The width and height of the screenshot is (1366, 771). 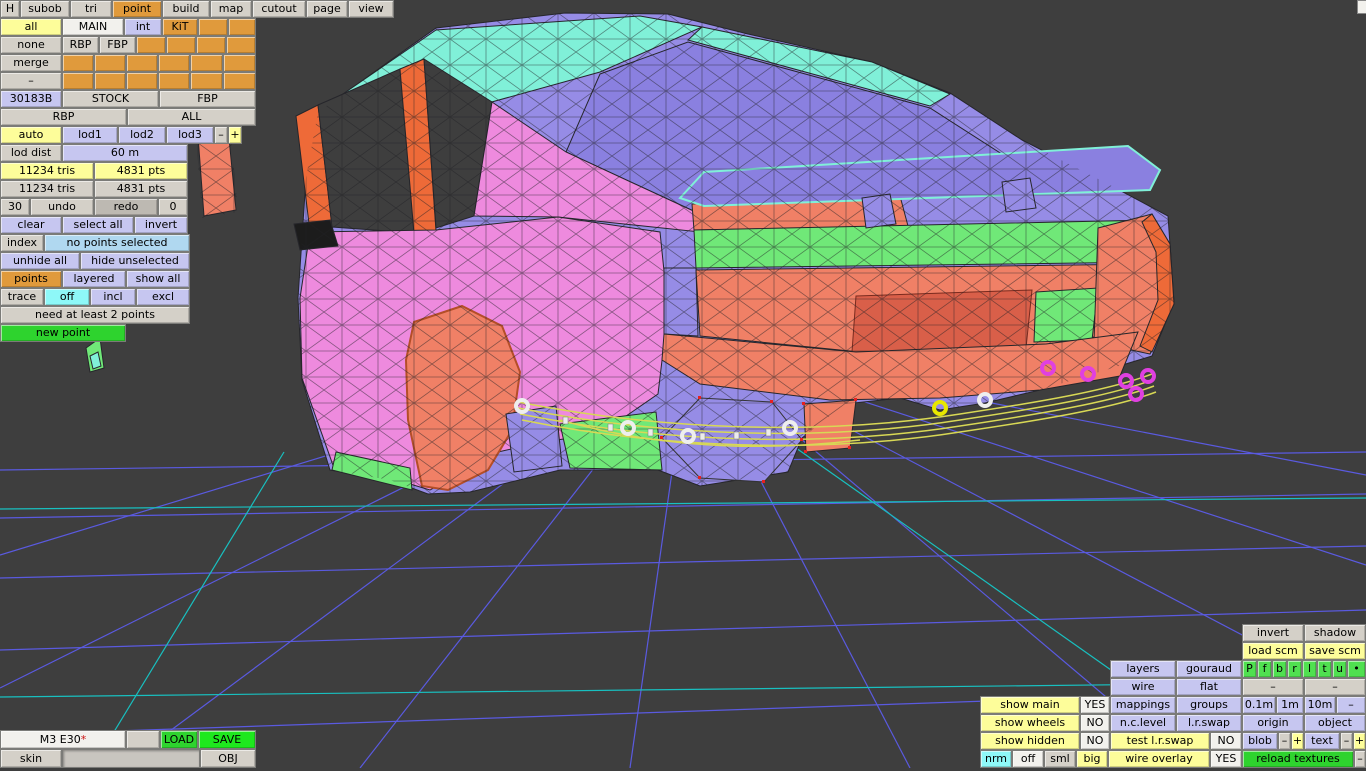 I want to click on nrm-button: nrm, so click(x=996, y=759).